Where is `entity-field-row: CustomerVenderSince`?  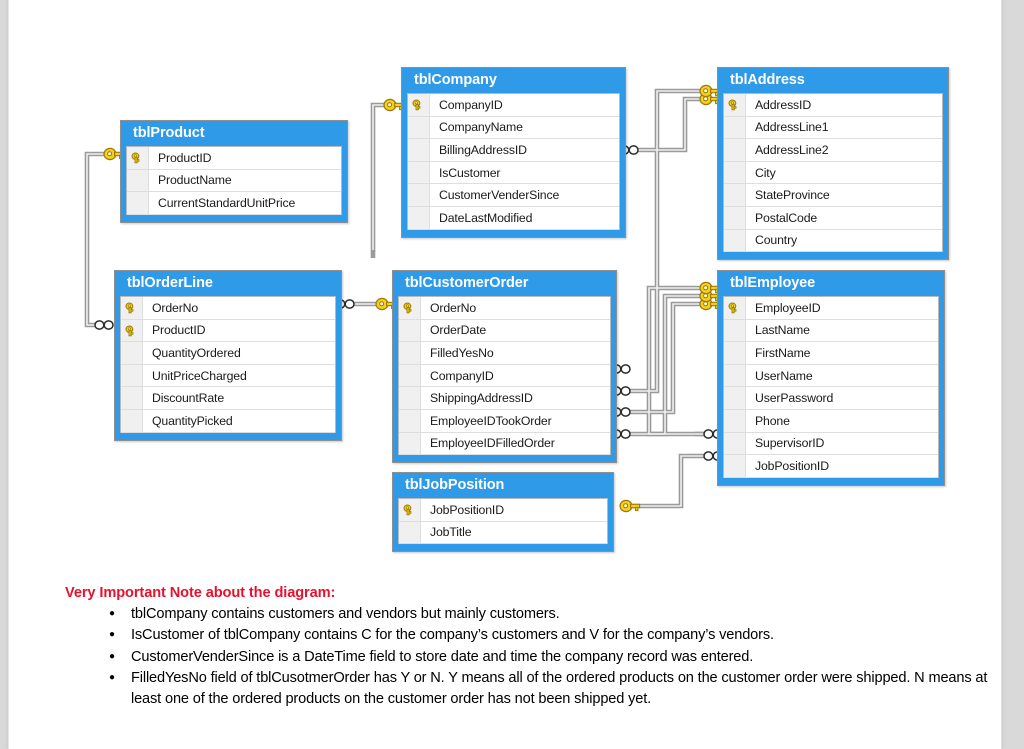
entity-field-row: CustomerVenderSince is located at coordinates (513, 195).